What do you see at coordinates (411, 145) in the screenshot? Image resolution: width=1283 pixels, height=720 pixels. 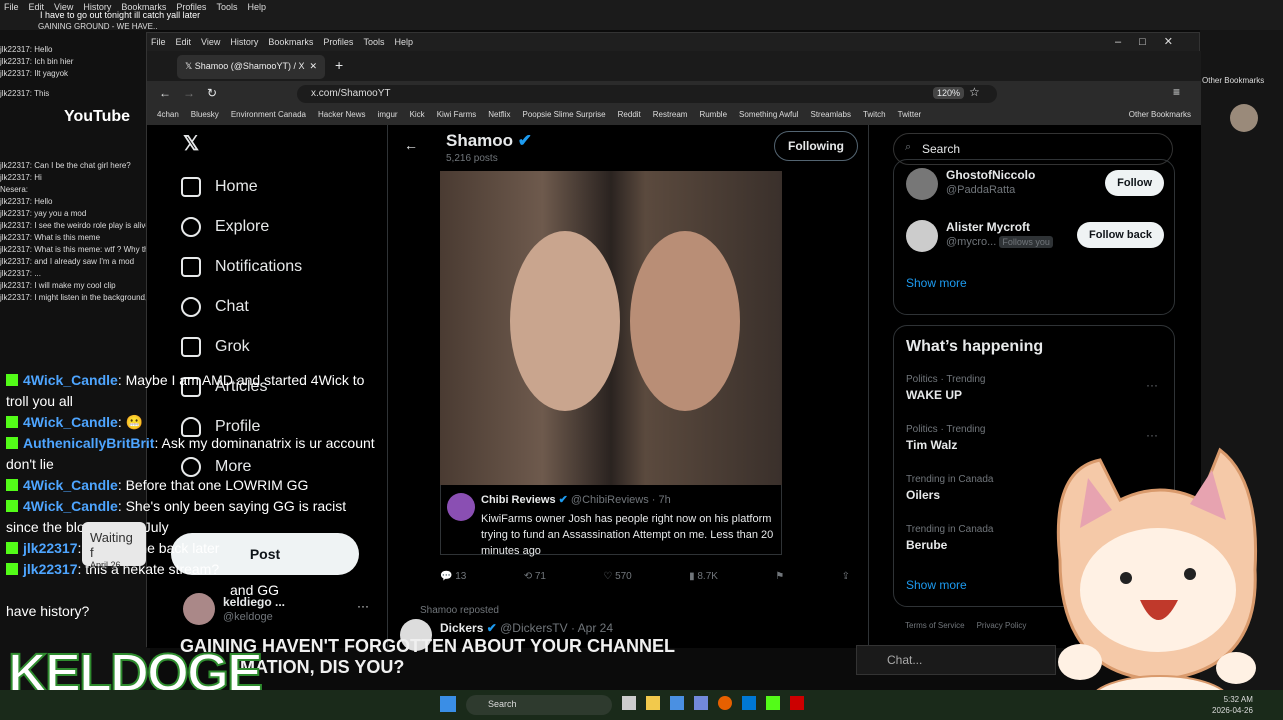 I see `back-arrow-icon: ←` at bounding box center [411, 145].